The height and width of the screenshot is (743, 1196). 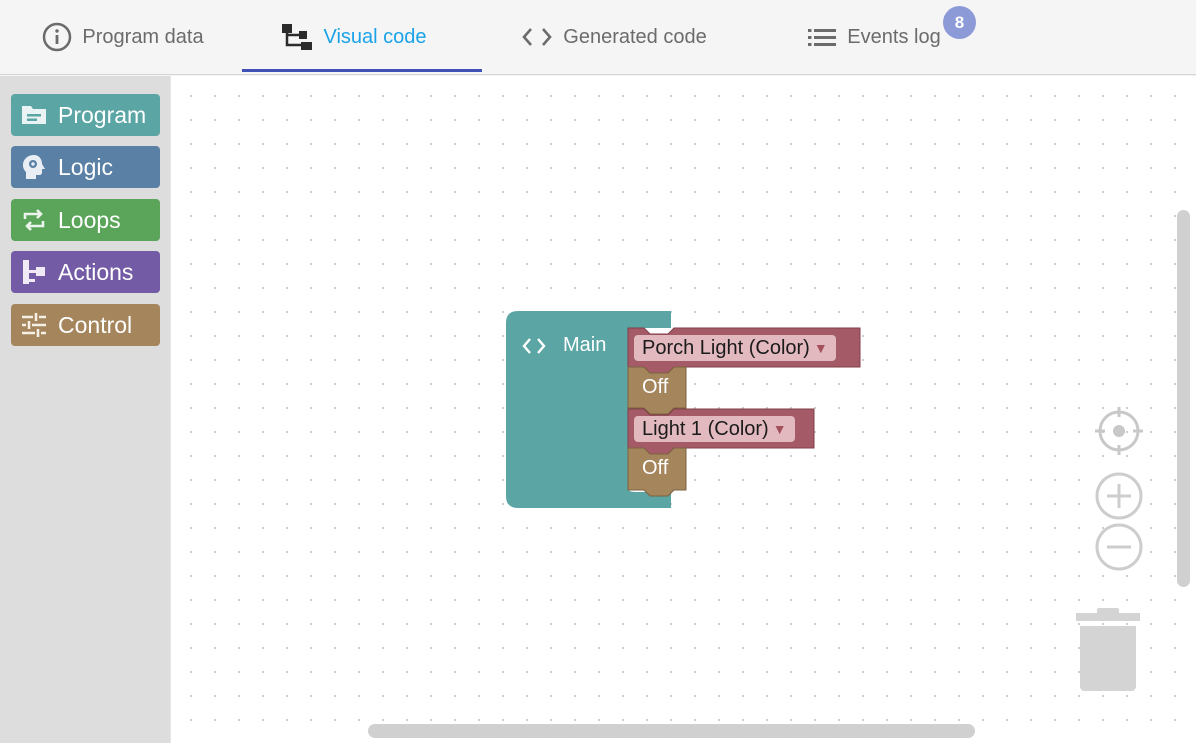 I want to click on code-brackets-icon, so click(x=534, y=349).